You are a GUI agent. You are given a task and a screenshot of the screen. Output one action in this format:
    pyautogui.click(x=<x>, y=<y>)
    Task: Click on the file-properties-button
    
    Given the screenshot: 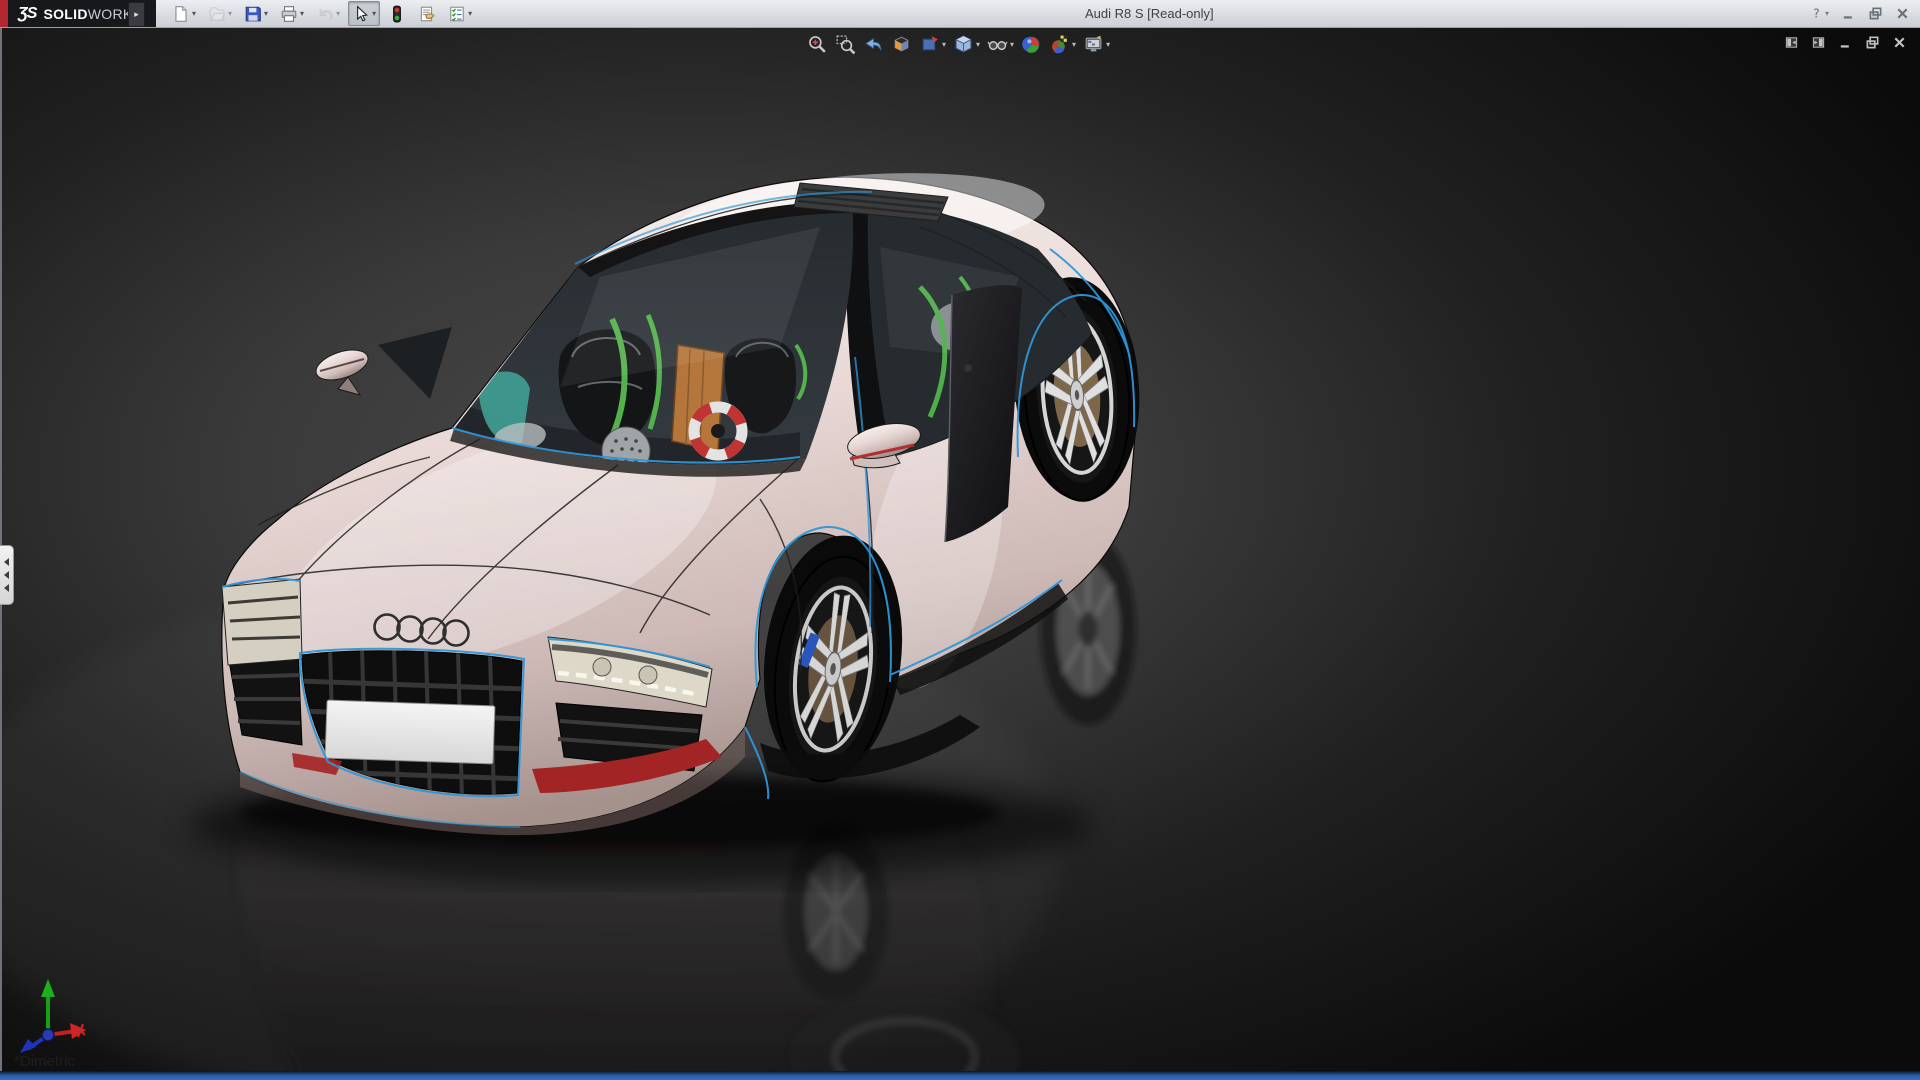 What is the action you would take?
    pyautogui.click(x=427, y=13)
    